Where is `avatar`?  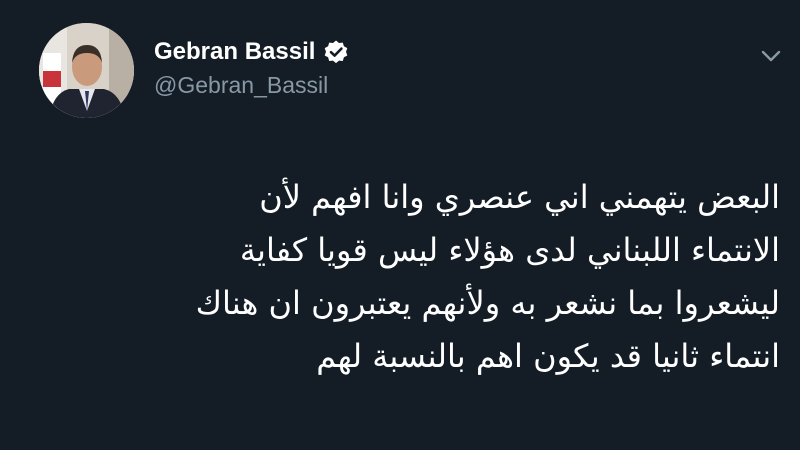 avatar is located at coordinates (86, 70).